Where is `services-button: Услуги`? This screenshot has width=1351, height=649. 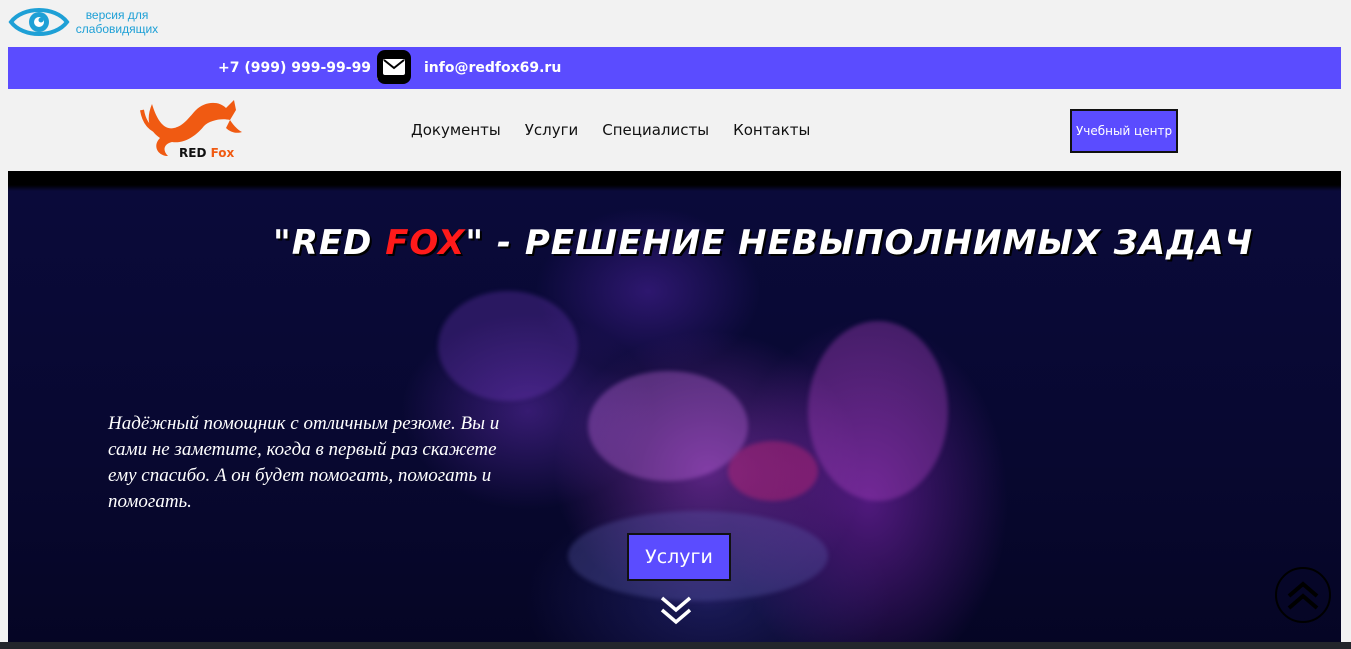
services-button: Услуги is located at coordinates (679, 557).